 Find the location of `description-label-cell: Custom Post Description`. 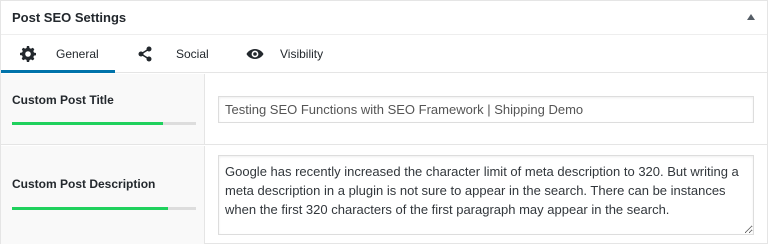

description-label-cell: Custom Post Description is located at coordinates (103, 195).